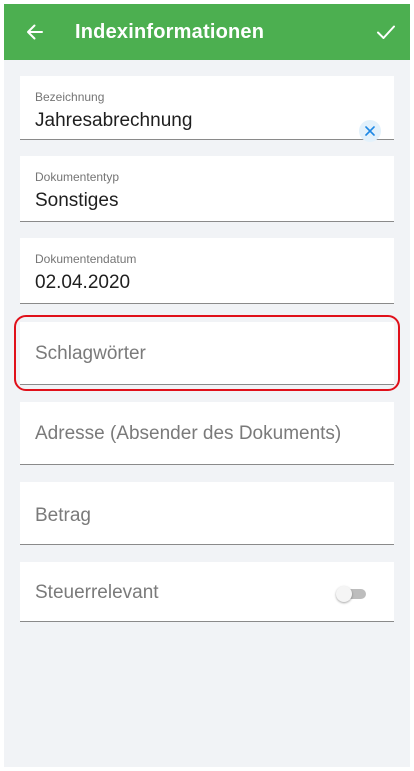  What do you see at coordinates (76, 201) in the screenshot?
I see `dokumententyp-value: Sonstiges` at bounding box center [76, 201].